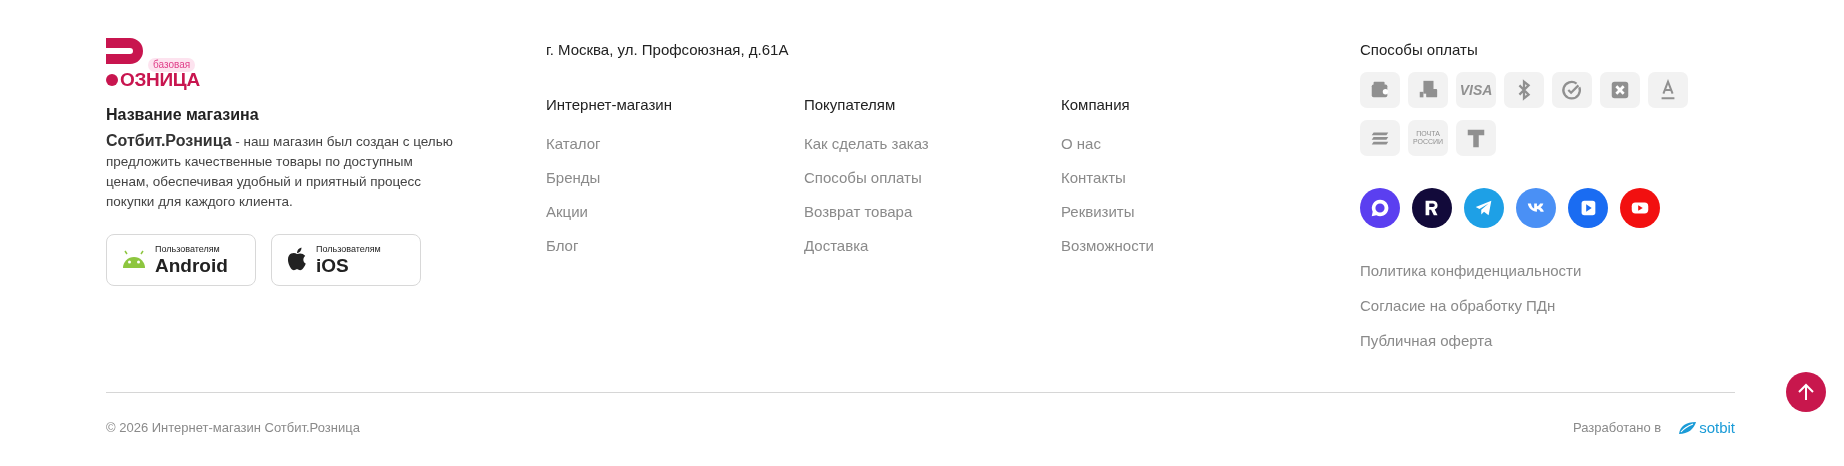 Image resolution: width=1844 pixels, height=466 pixels. What do you see at coordinates (1620, 90) in the screenshot?
I see `cross-square-icon` at bounding box center [1620, 90].